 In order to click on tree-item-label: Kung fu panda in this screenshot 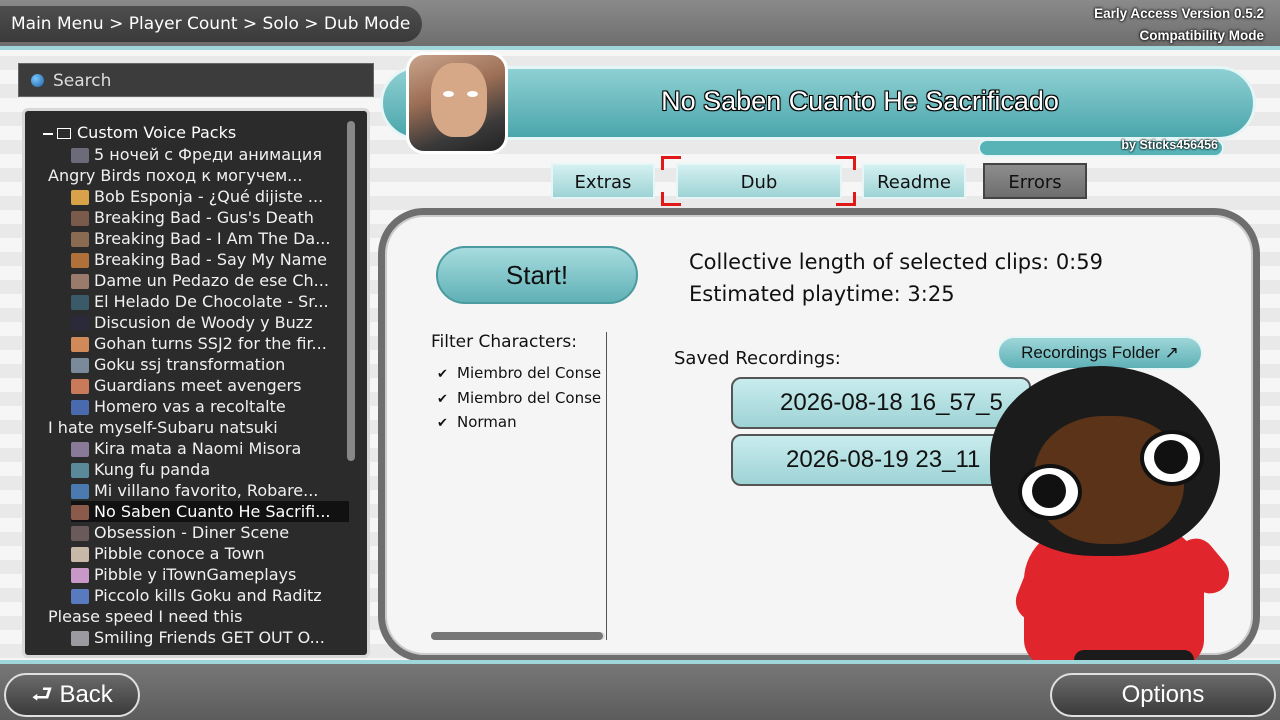, I will do `click(152, 469)`.